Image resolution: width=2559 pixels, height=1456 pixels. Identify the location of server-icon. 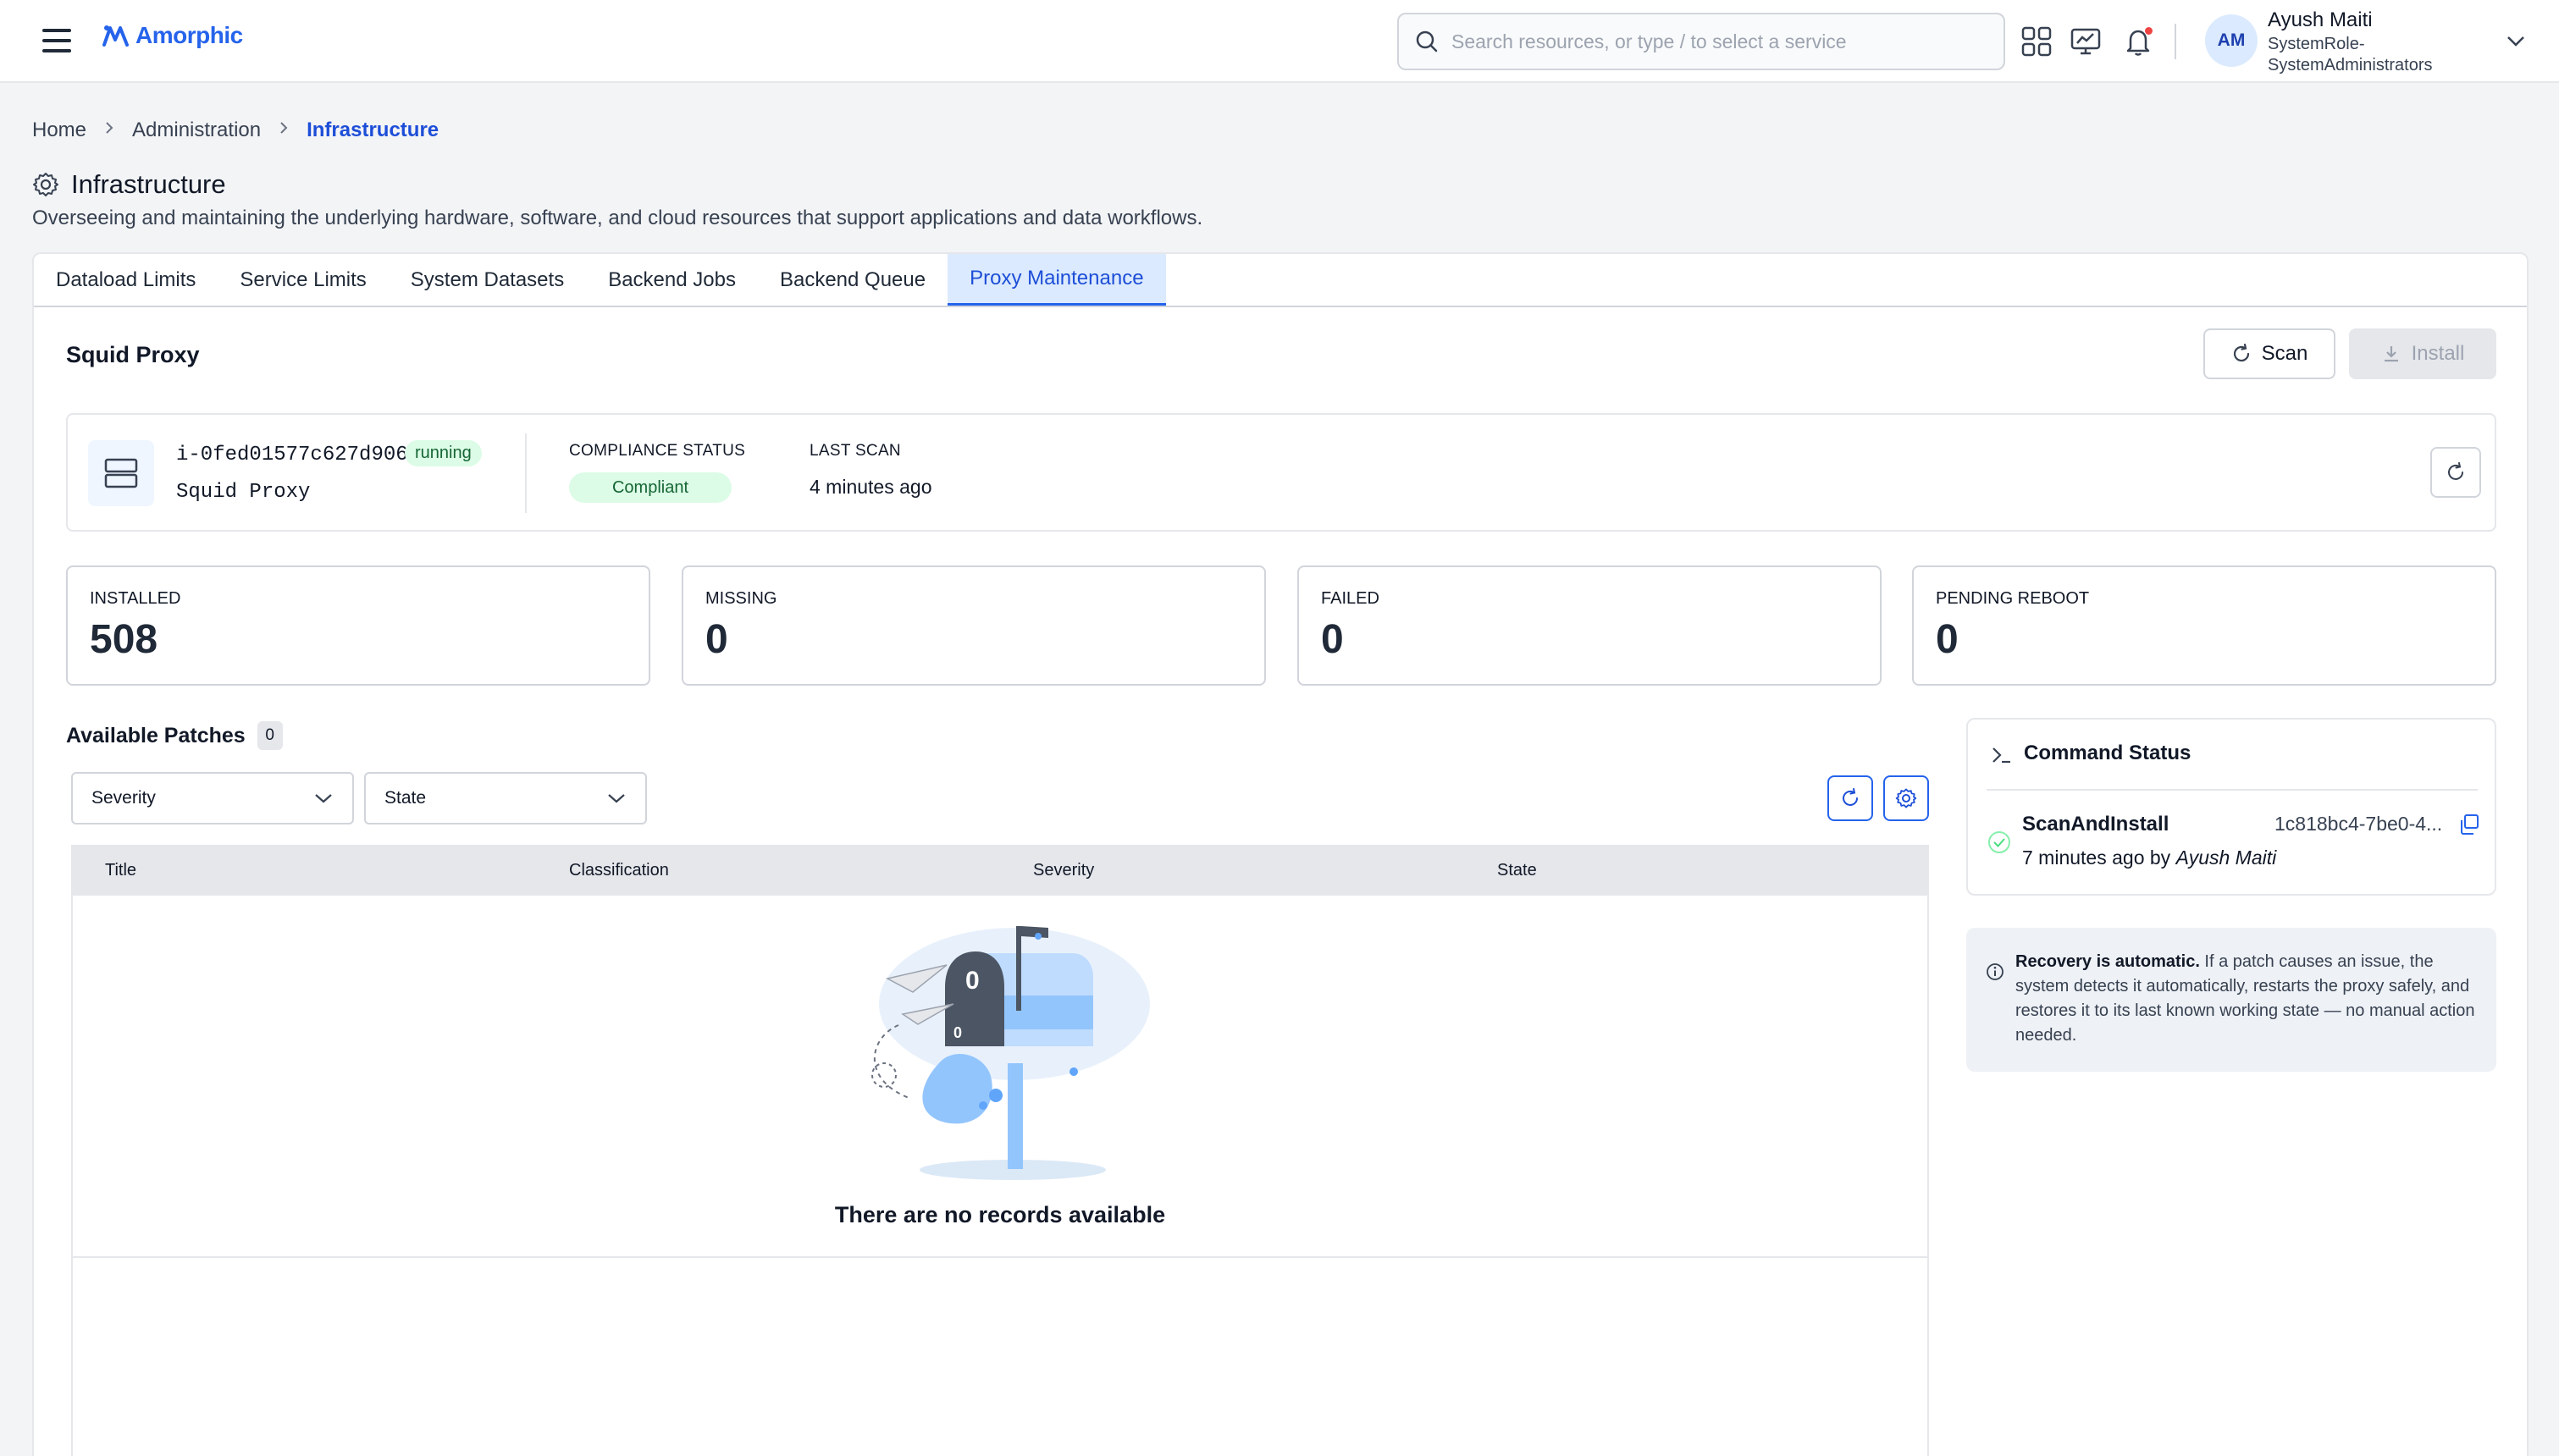
(121, 473).